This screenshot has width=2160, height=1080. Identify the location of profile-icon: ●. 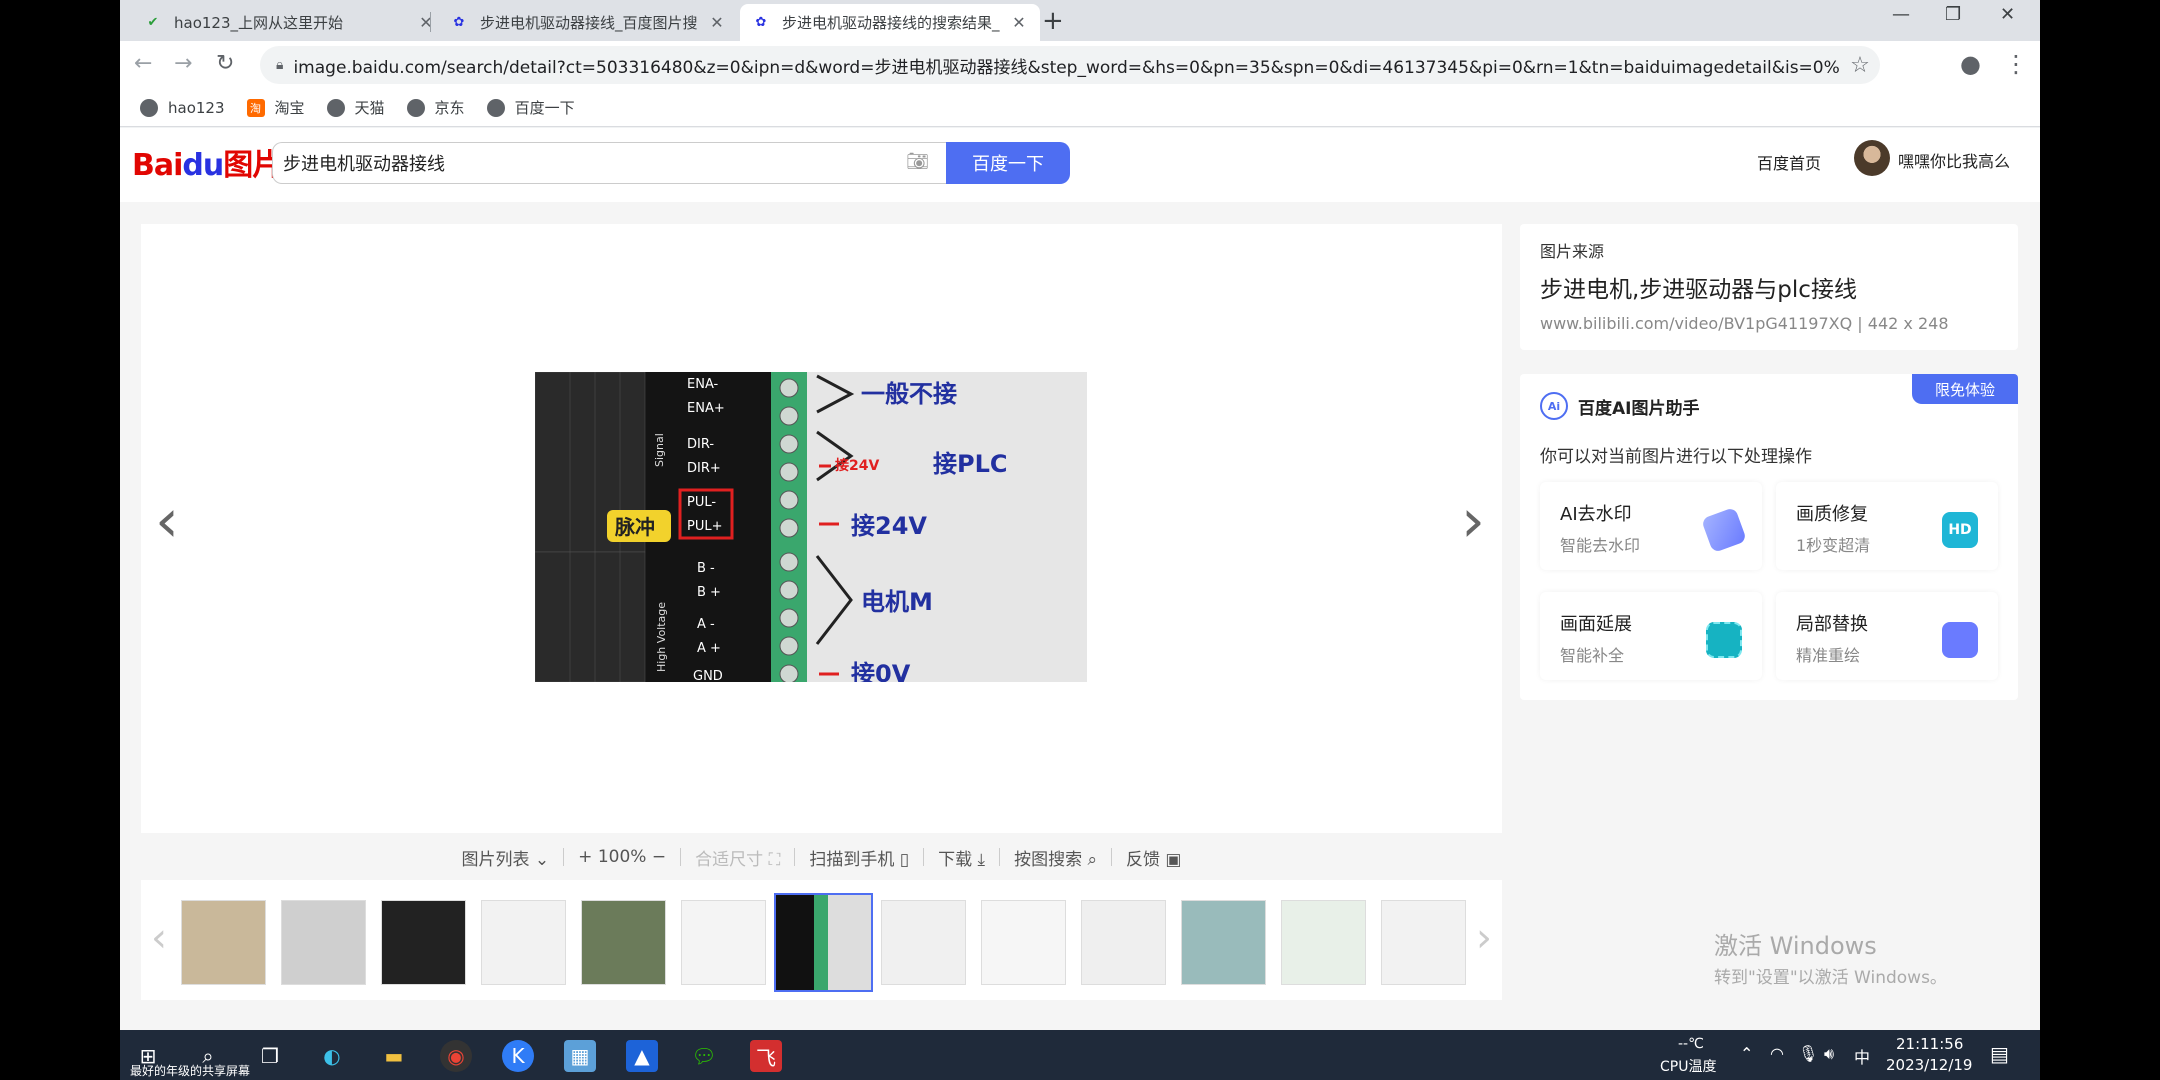
(1970, 64).